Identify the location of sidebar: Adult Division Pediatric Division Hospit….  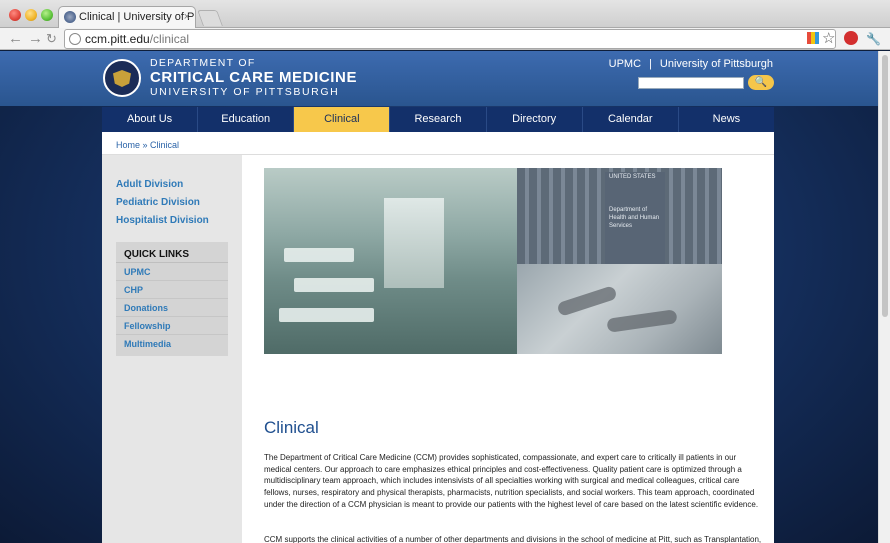
(172, 349).